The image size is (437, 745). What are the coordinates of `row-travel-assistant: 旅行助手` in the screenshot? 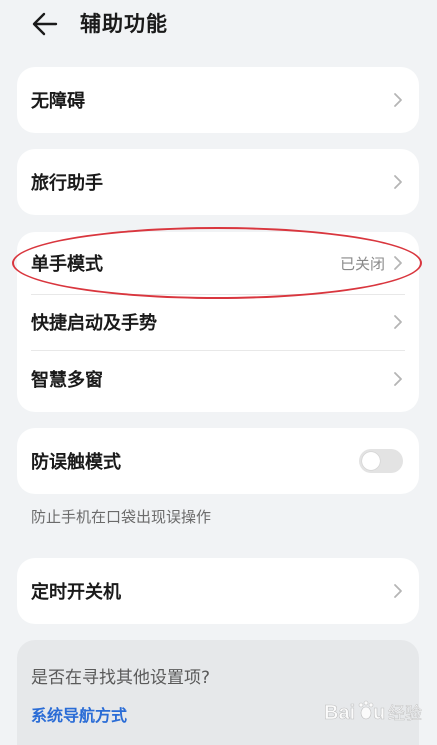 It's located at (218, 182).